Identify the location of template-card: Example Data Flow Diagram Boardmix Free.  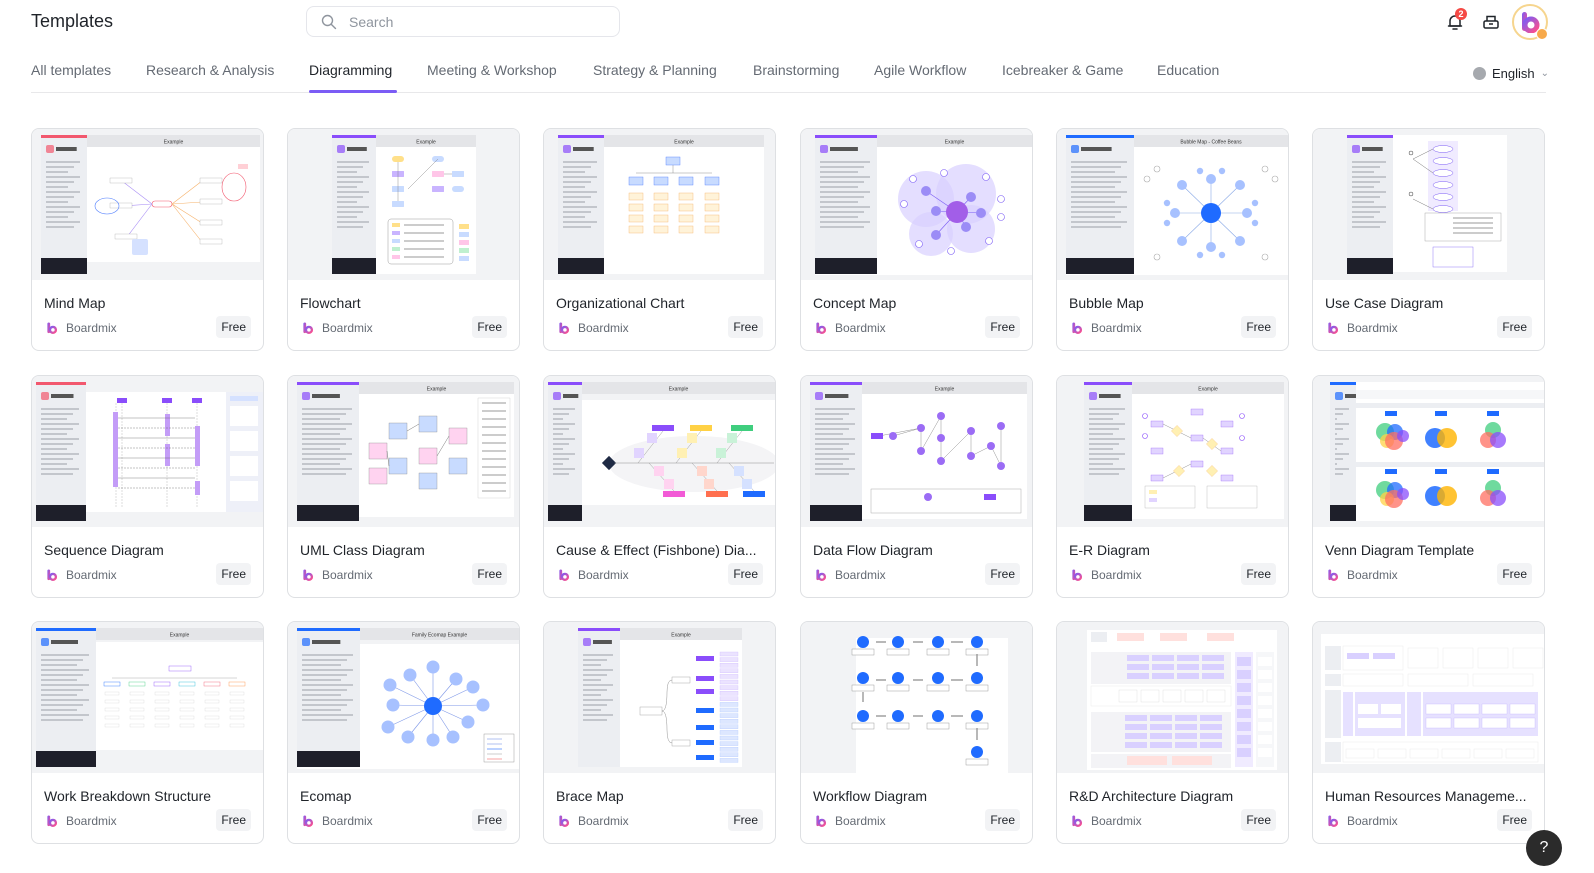
(916, 486).